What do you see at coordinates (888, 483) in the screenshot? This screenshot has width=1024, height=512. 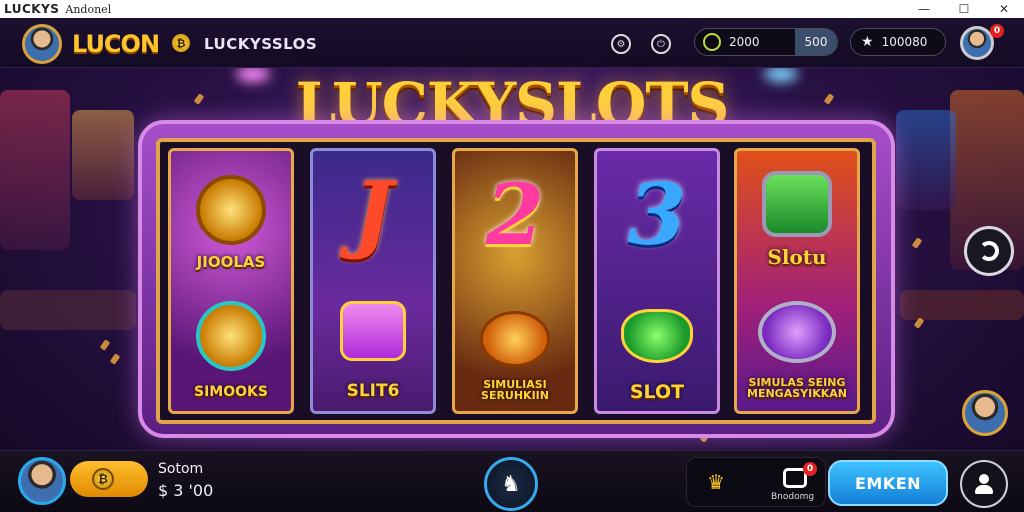 I see `action-button: EMKEN` at bounding box center [888, 483].